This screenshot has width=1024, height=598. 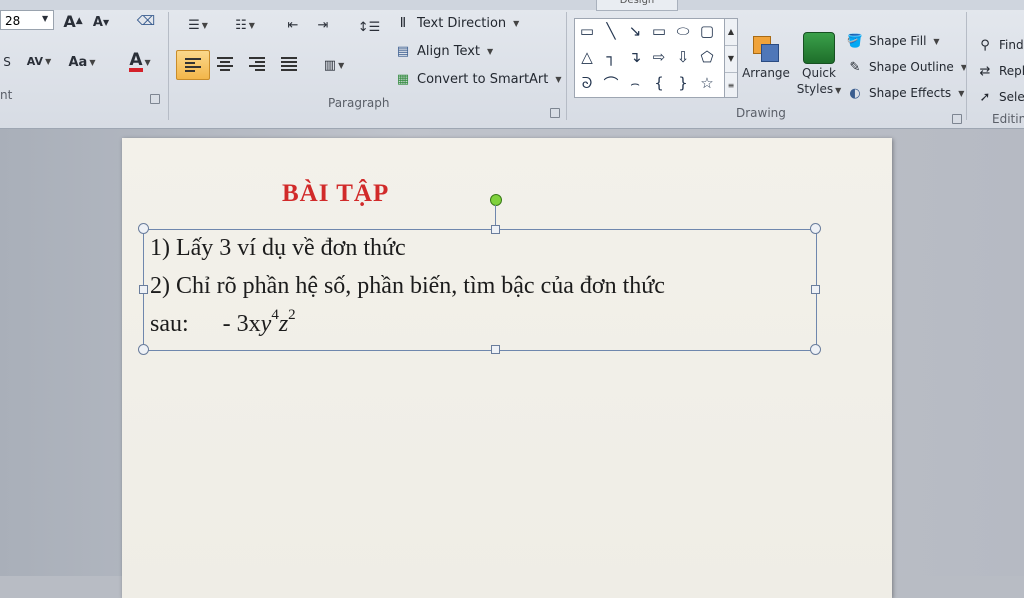 What do you see at coordinates (323, 25) in the screenshot?
I see `increase-indent-button: ⇥` at bounding box center [323, 25].